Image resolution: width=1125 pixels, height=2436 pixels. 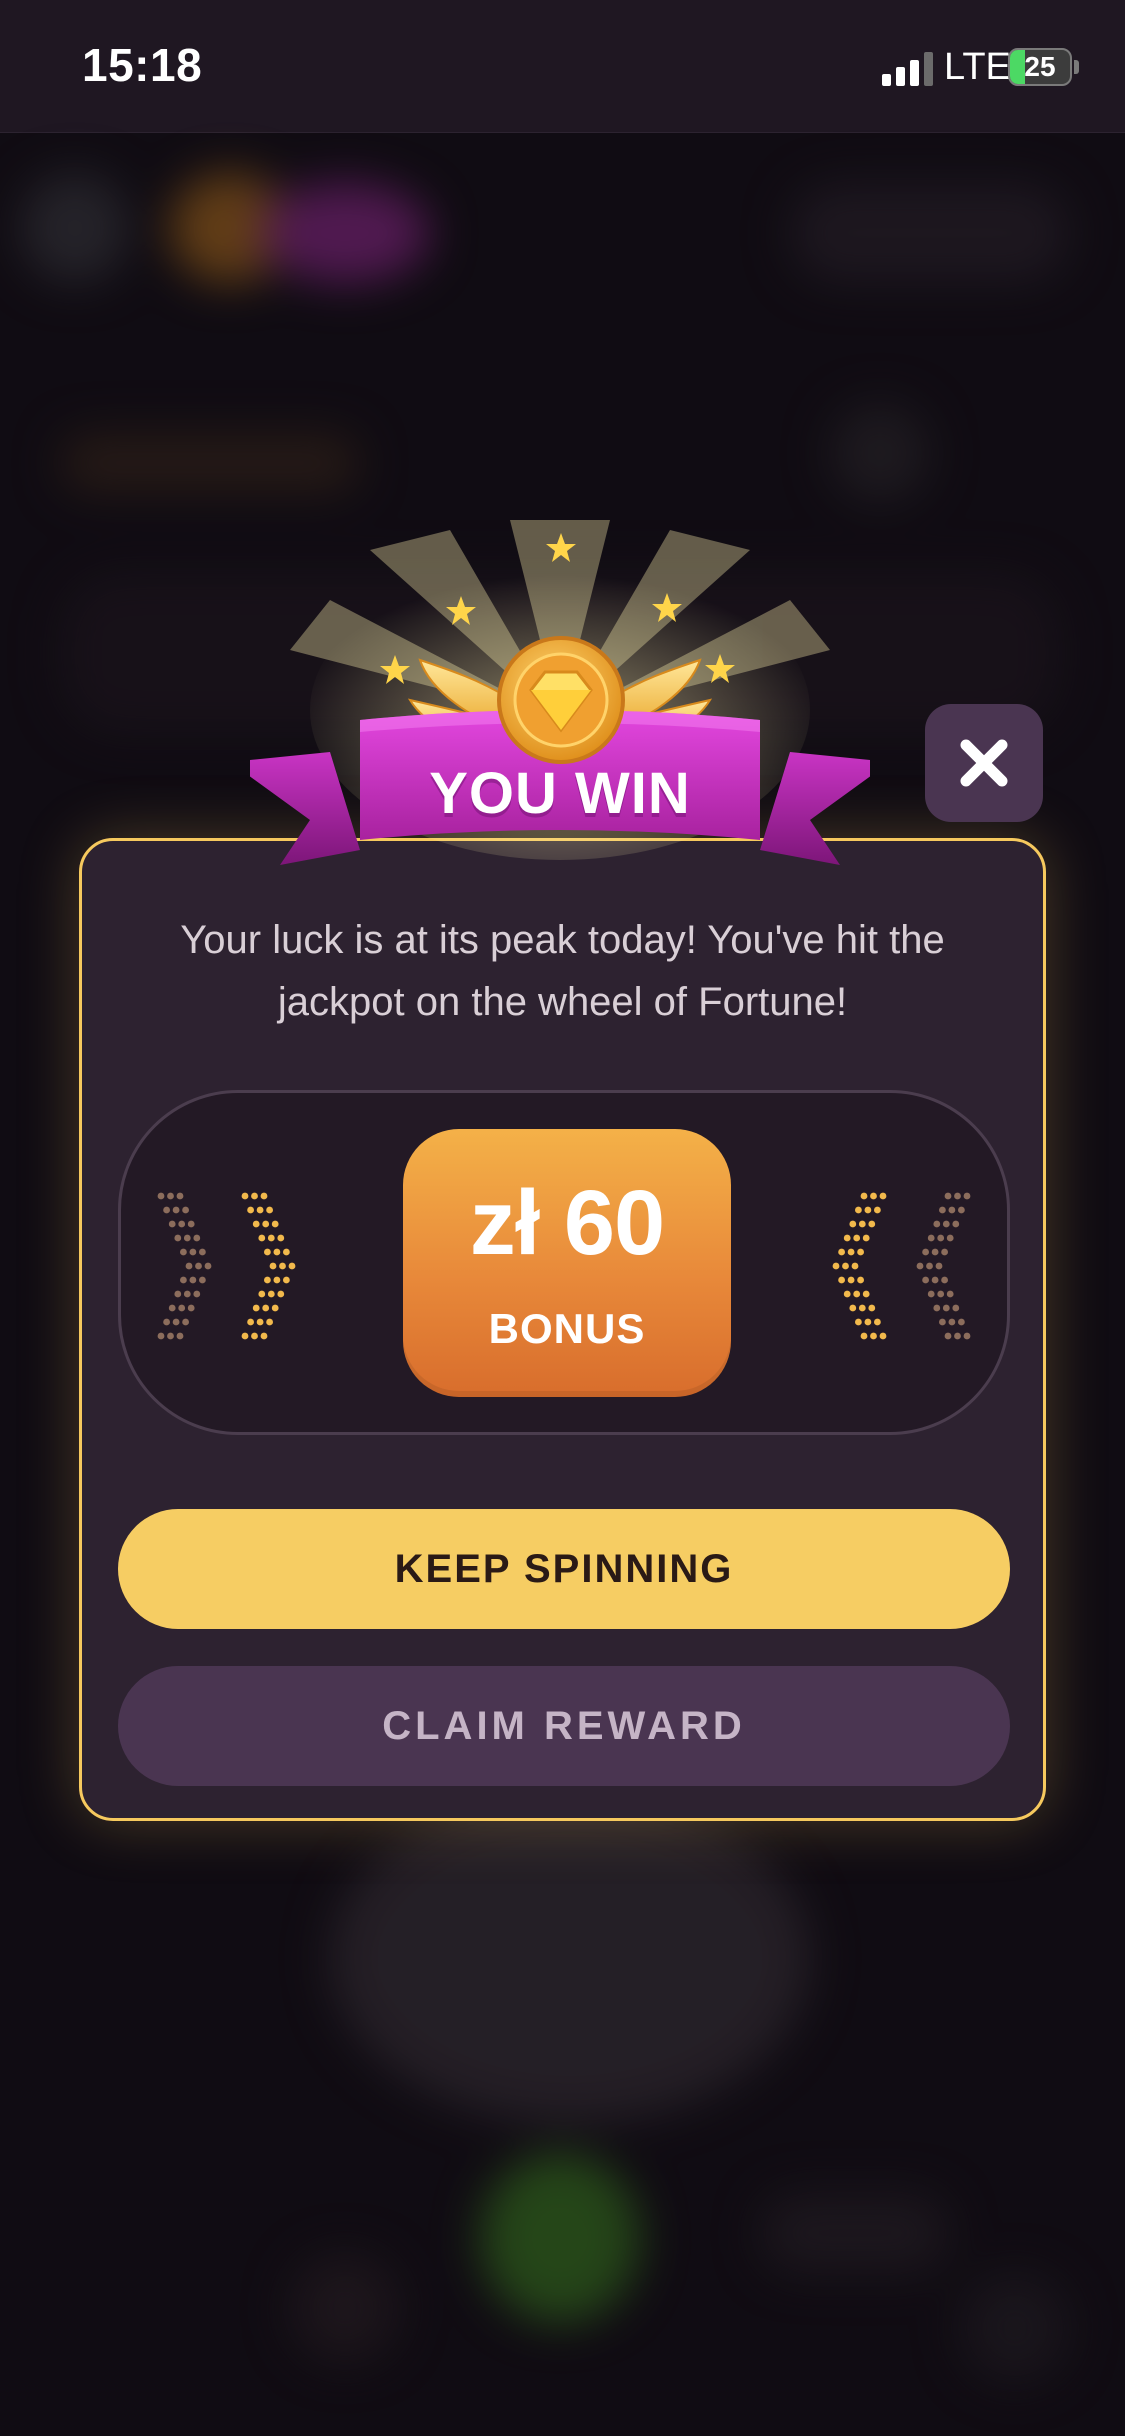 I want to click on you-win-title: YOU WIN, so click(x=560, y=793).